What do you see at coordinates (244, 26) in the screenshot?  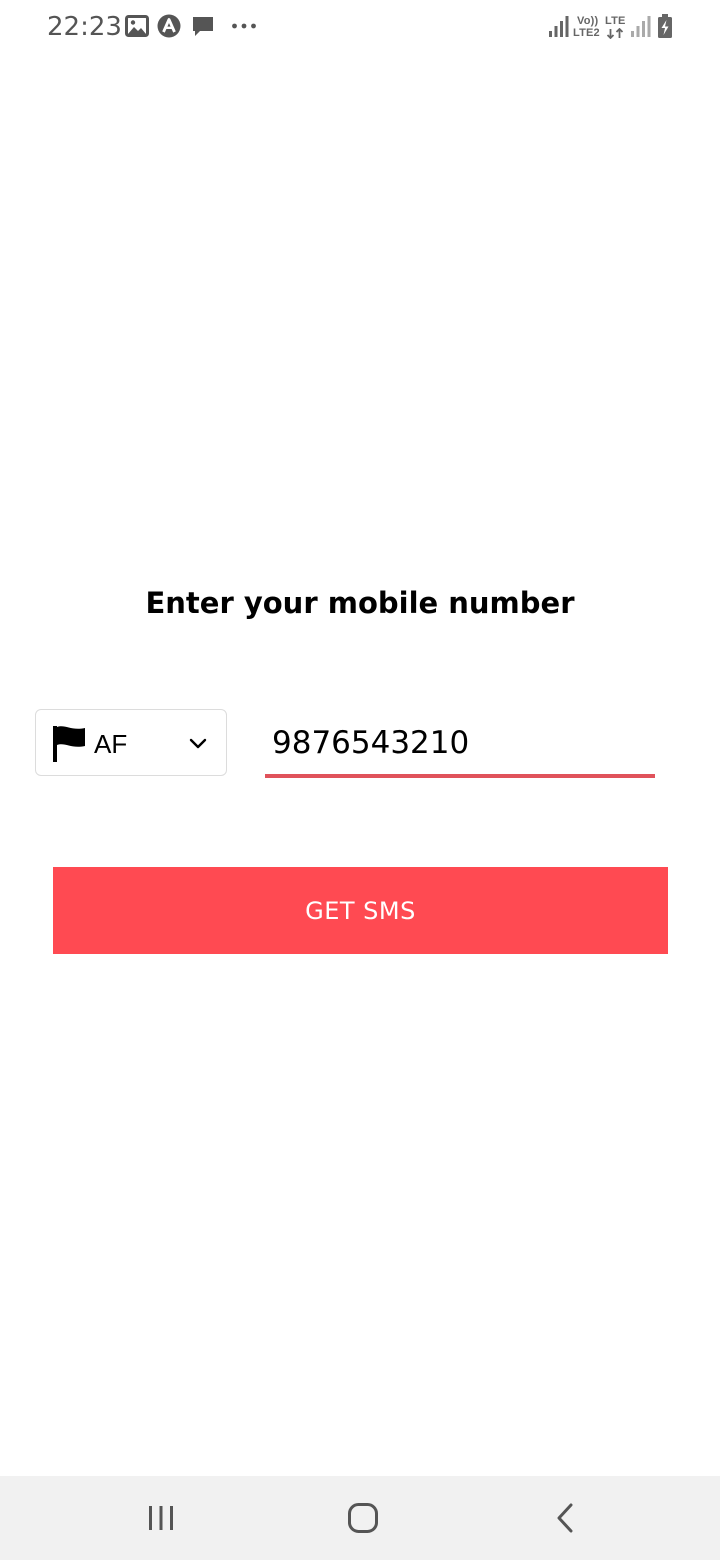 I see `more-dots-icon` at bounding box center [244, 26].